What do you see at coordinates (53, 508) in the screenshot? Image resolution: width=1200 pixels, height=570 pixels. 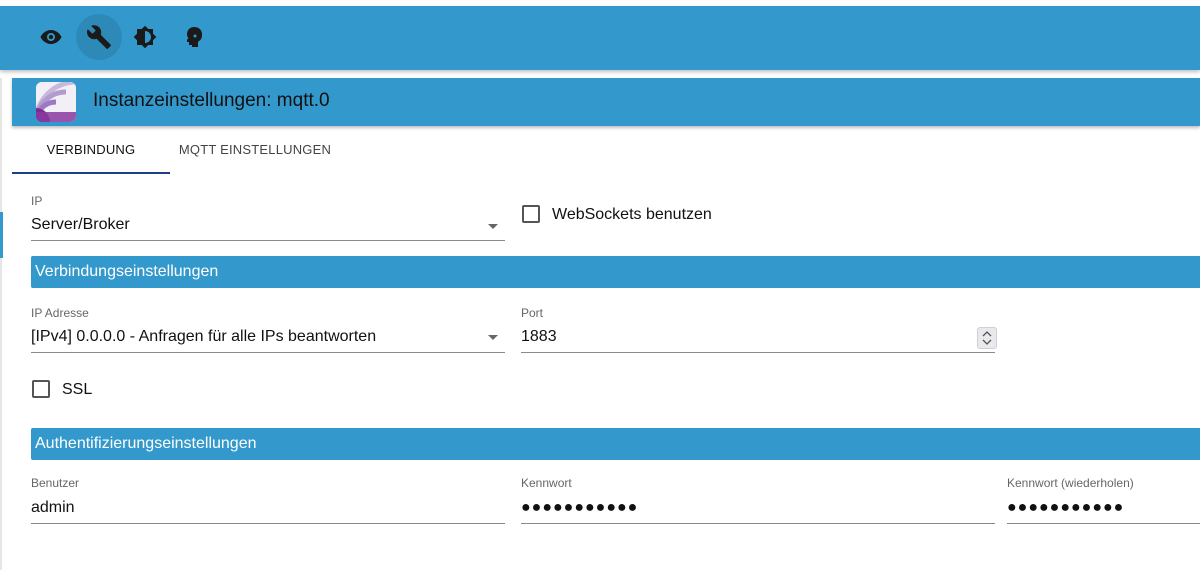 I see `user-input: admin` at bounding box center [53, 508].